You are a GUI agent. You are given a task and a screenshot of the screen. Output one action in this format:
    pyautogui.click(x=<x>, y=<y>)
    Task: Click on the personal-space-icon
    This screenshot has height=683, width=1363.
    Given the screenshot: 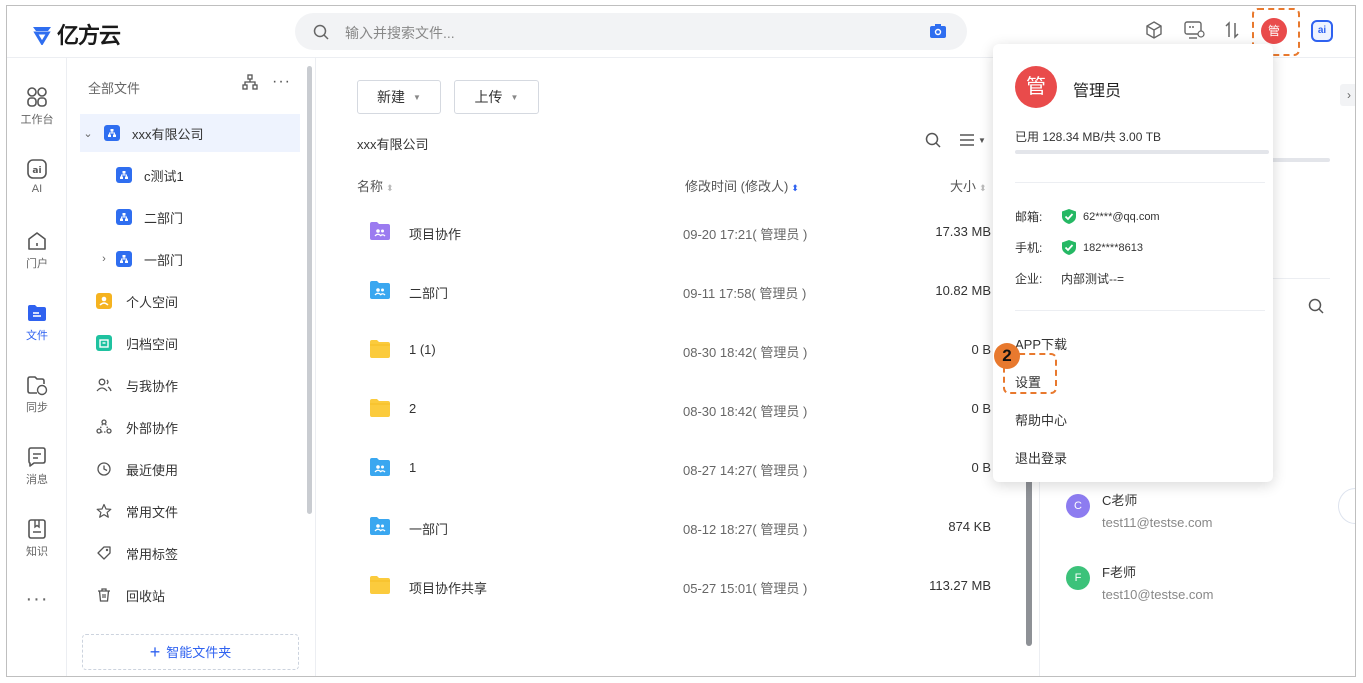 What is the action you would take?
    pyautogui.click(x=104, y=301)
    